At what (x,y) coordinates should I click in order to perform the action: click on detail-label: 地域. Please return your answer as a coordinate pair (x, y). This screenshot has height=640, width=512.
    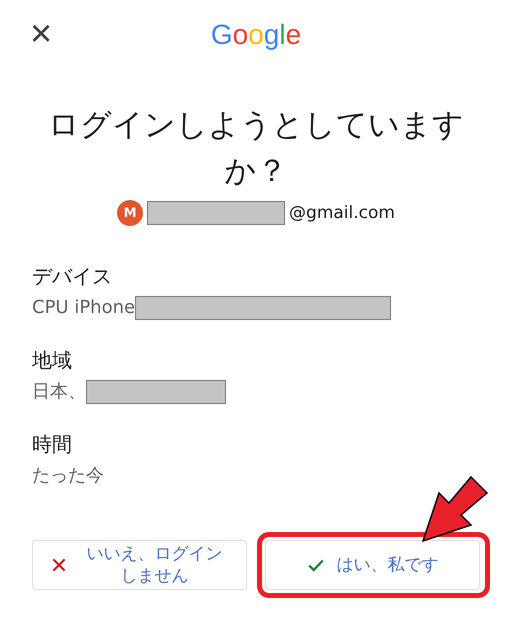
    Looking at the image, I should click on (52, 360).